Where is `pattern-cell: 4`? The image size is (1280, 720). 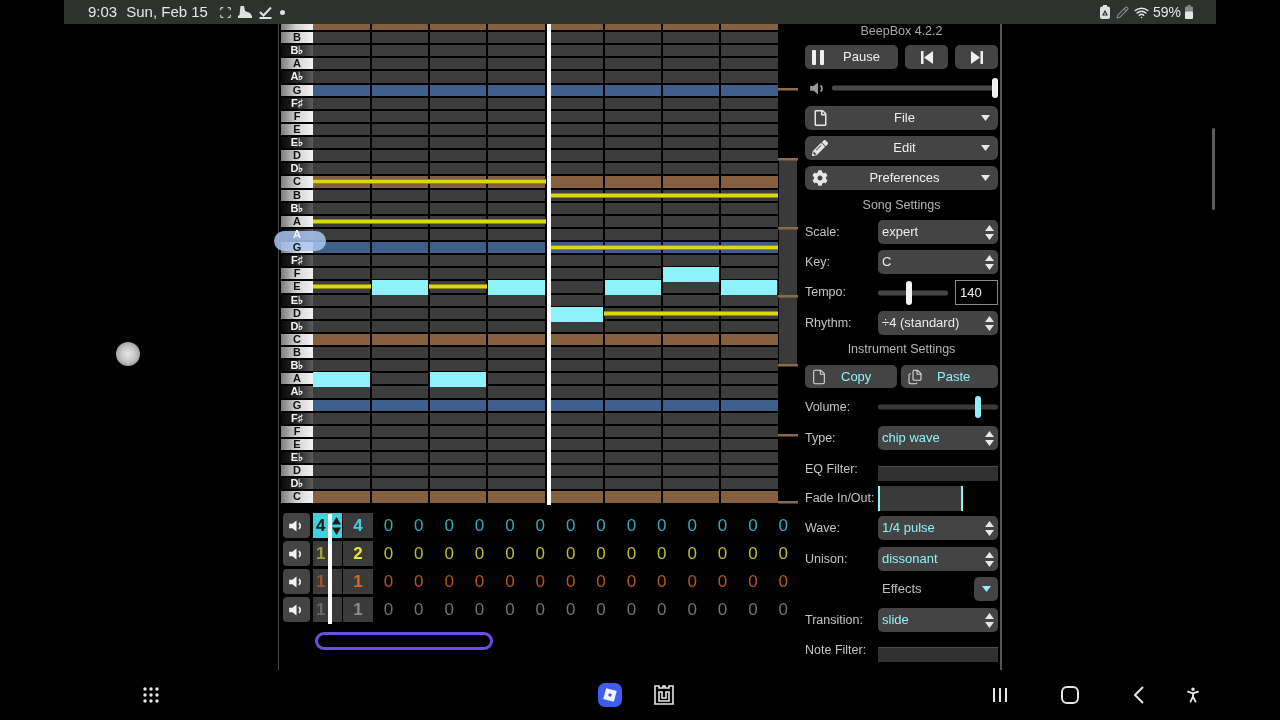 pattern-cell: 4 is located at coordinates (358, 525).